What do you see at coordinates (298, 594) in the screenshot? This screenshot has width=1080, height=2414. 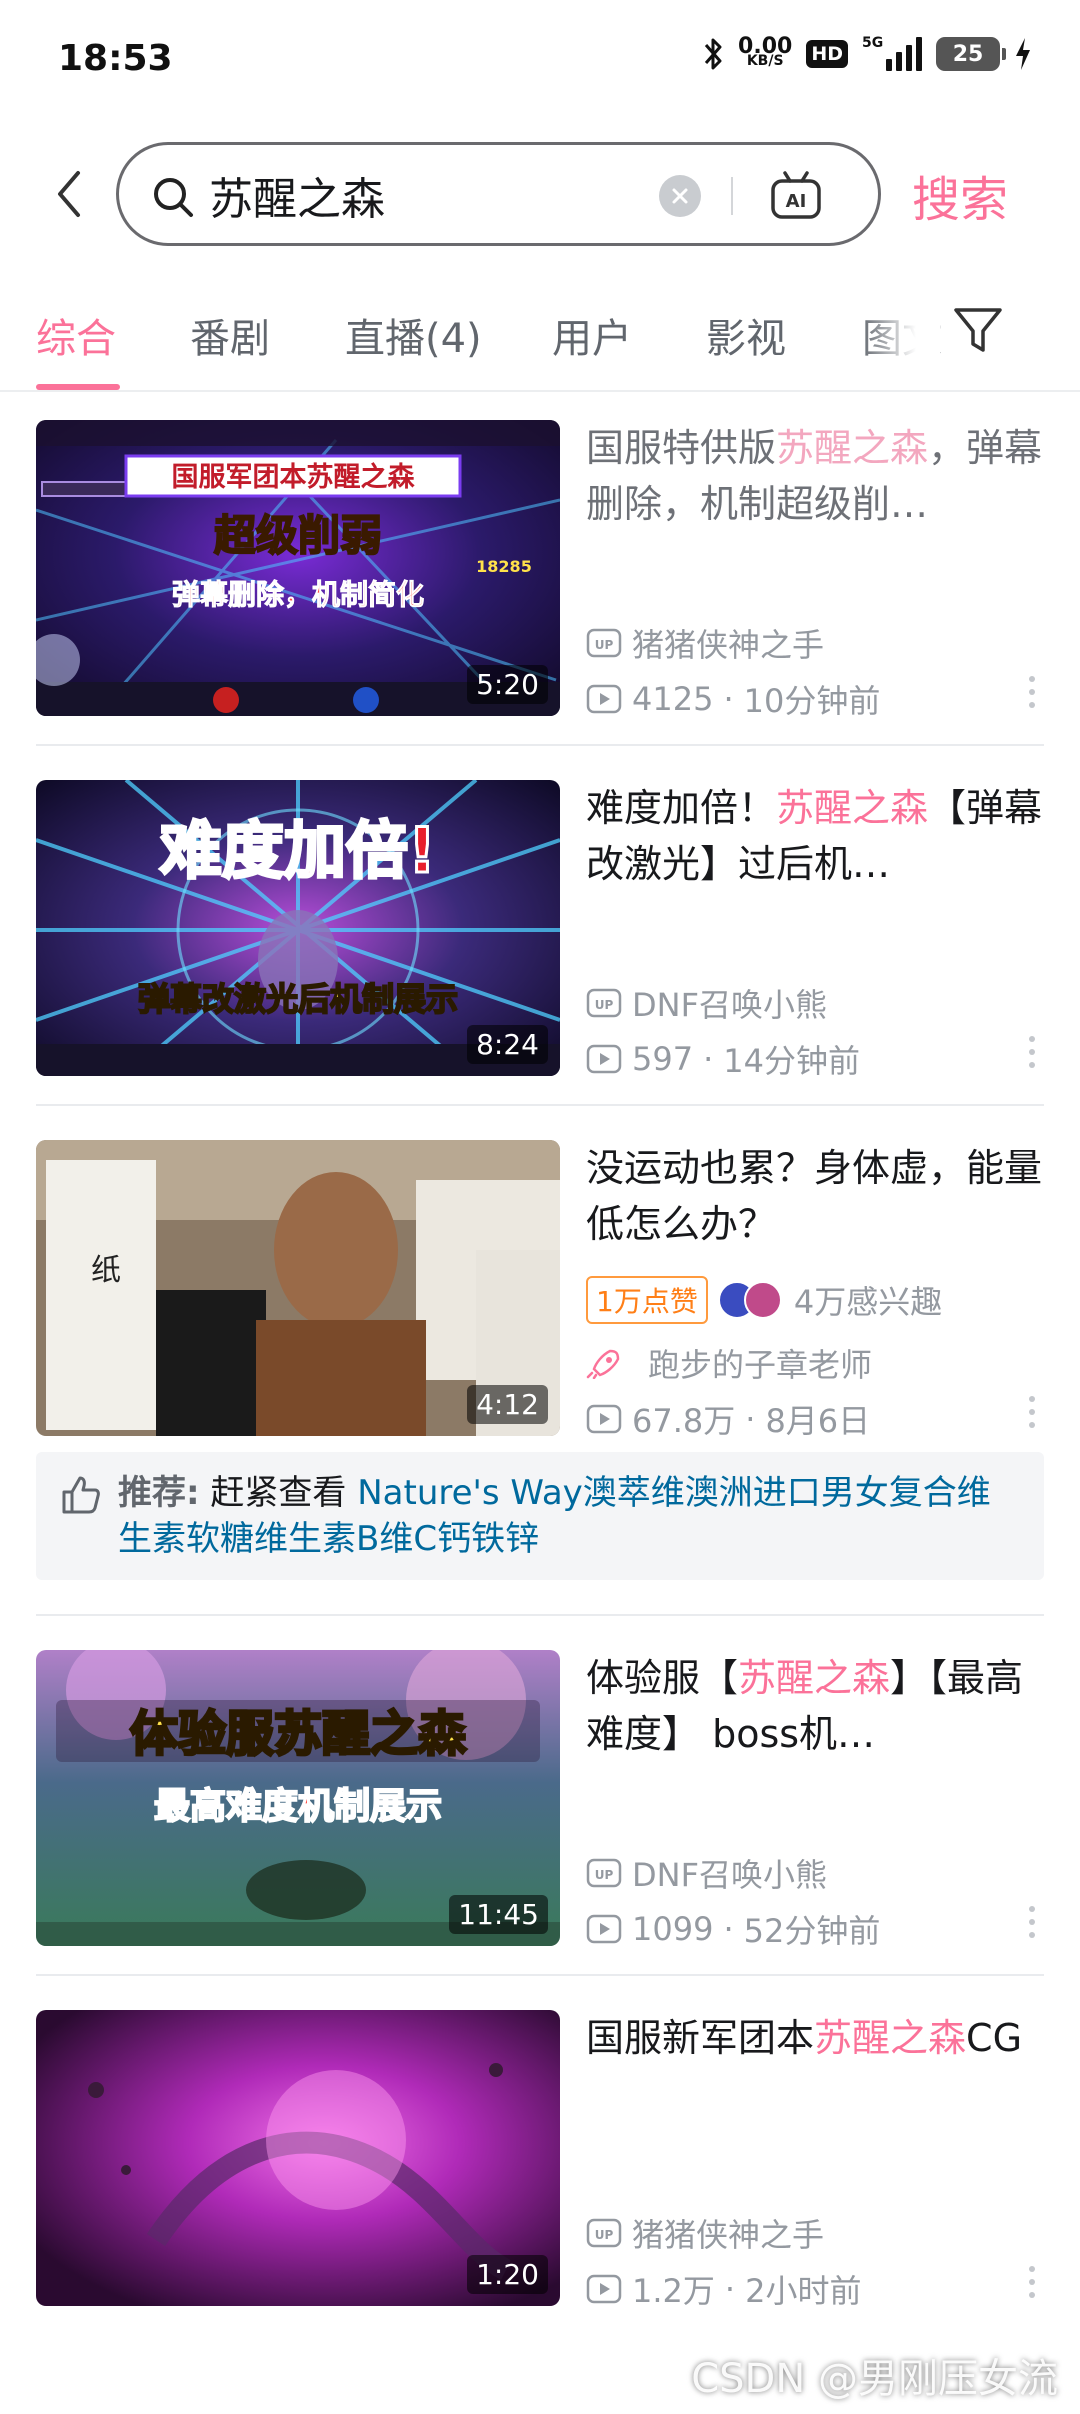 I see `svg-text: 弹幕删除，机制简化` at bounding box center [298, 594].